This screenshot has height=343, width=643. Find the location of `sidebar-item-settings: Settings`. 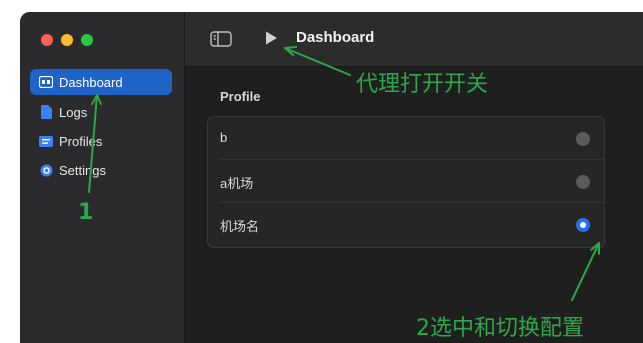

sidebar-item-settings: Settings is located at coordinates (101, 170).